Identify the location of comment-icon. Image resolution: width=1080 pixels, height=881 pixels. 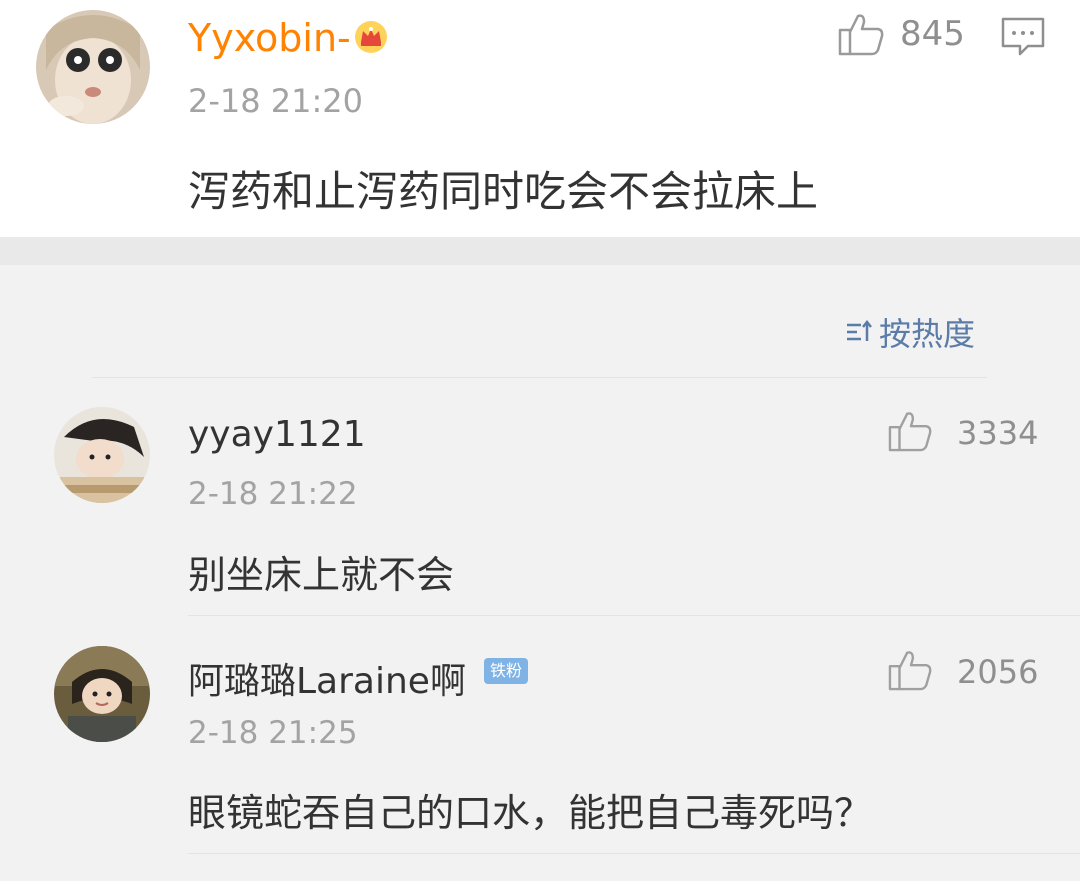
(1023, 39).